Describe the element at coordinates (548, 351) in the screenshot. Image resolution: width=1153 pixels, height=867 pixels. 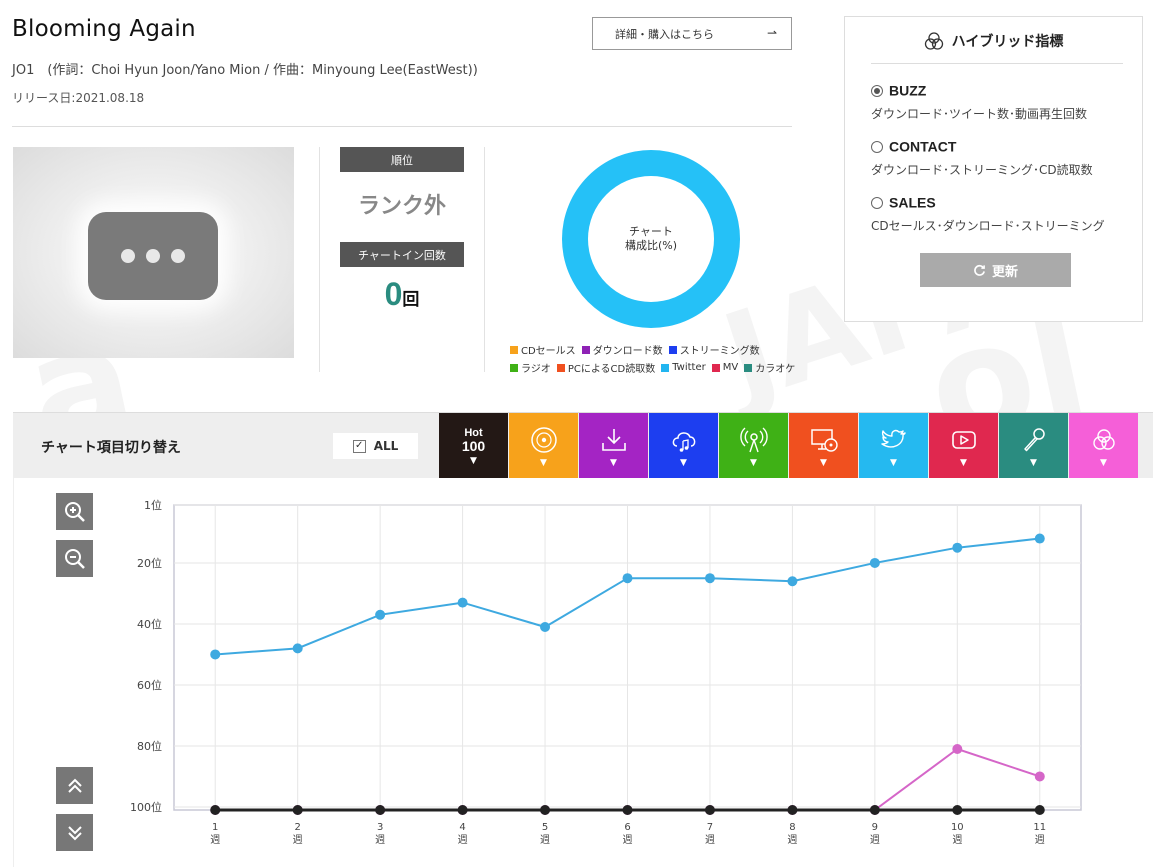
I see `legend-label: CDセールス` at that location.